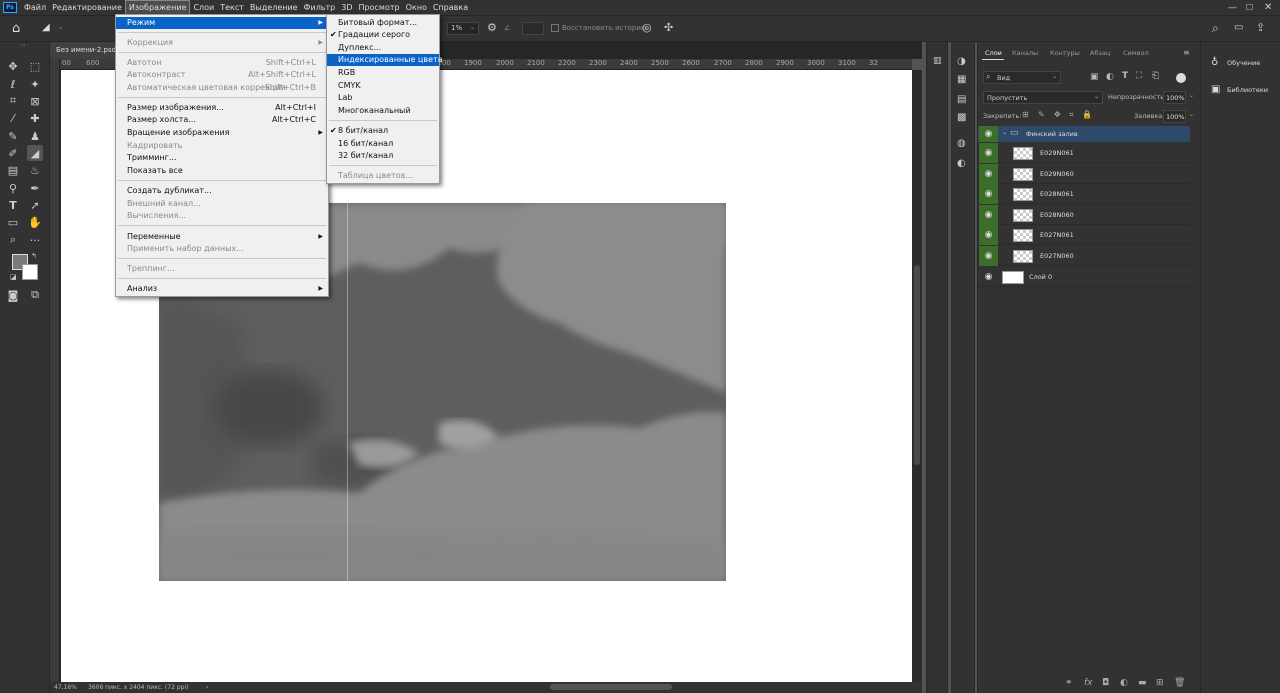  I want to click on menu-item-canvas-size: Размер холста... Alt+Ctrl+C, so click(222, 120).